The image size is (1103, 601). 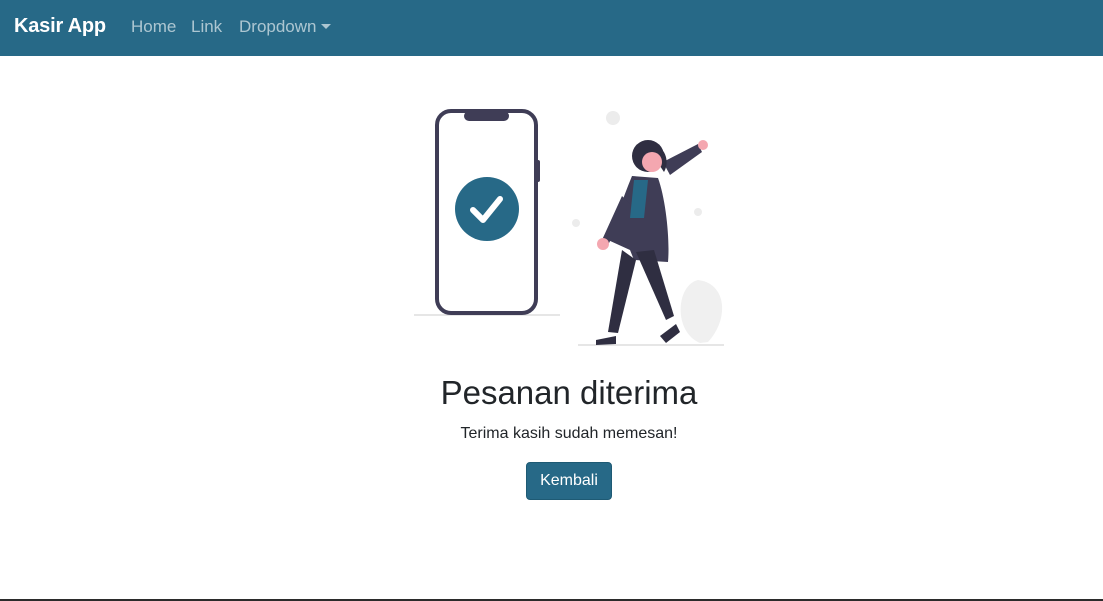 What do you see at coordinates (60, 26) in the screenshot?
I see `brand-link: Kasir App` at bounding box center [60, 26].